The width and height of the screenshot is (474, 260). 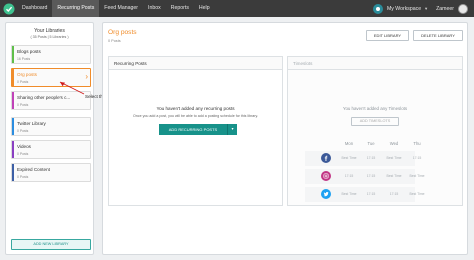 What do you see at coordinates (51, 77) in the screenshot?
I see `library-item-org-posts: Org posts 0 Posts ›` at bounding box center [51, 77].